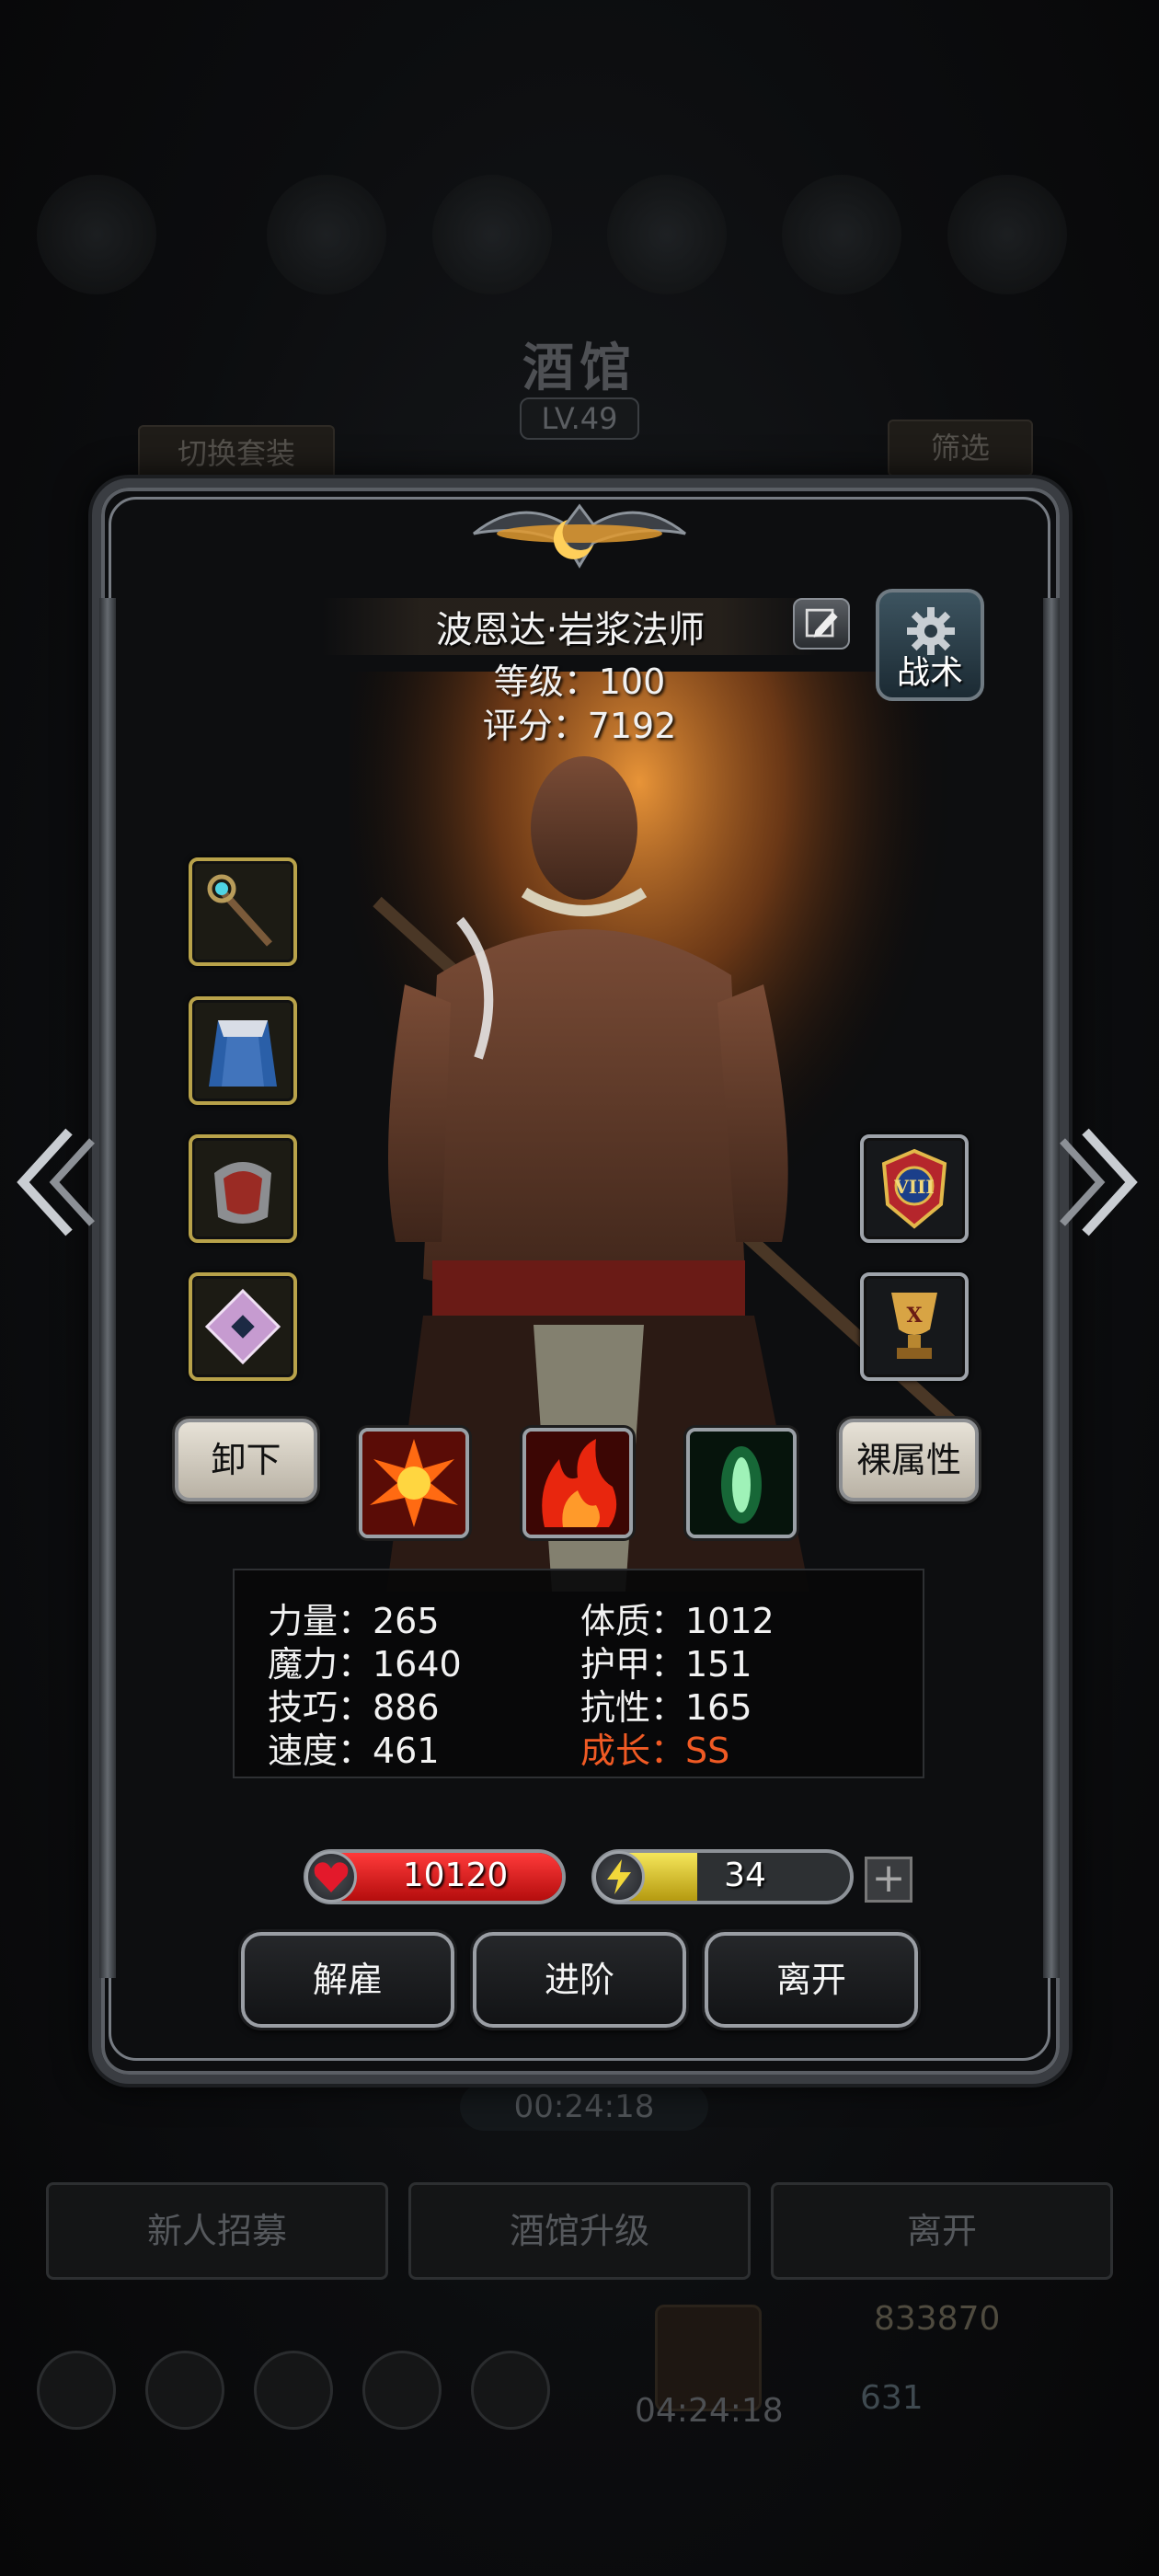  Describe the element at coordinates (888, 1880) in the screenshot. I see `add-energy-button: +` at that location.